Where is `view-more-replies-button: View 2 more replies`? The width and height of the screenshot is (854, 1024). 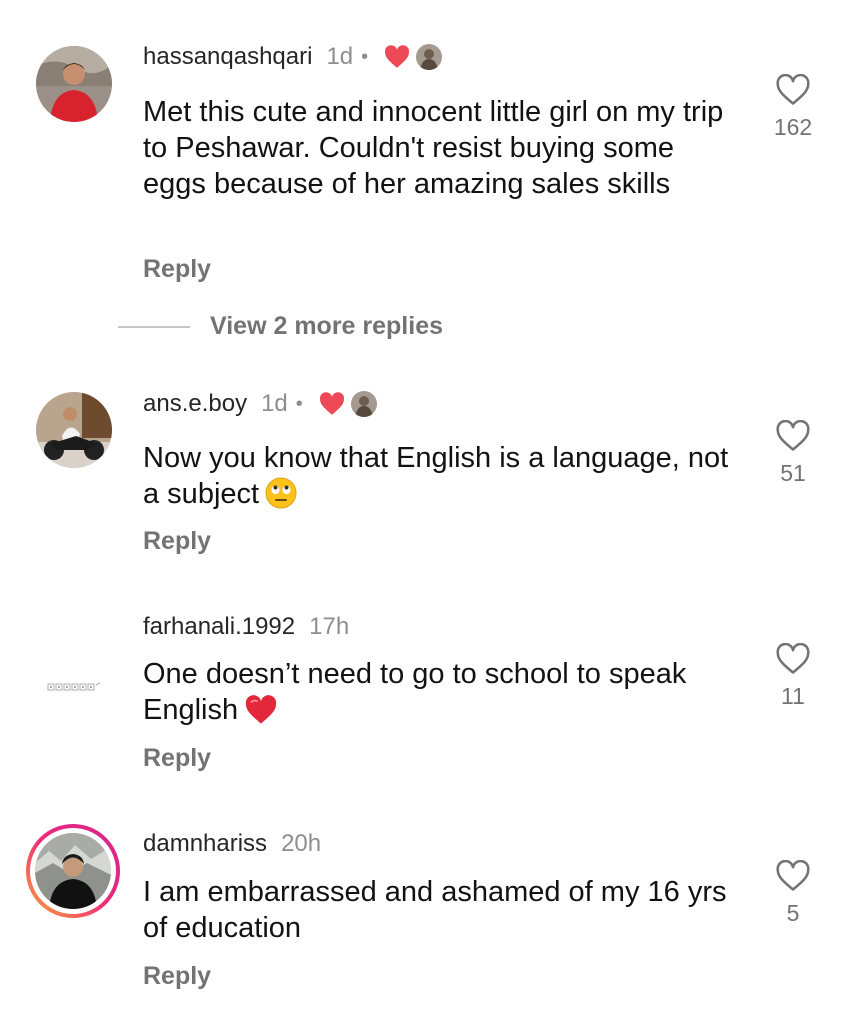
view-more-replies-button: View 2 more replies is located at coordinates (280, 326).